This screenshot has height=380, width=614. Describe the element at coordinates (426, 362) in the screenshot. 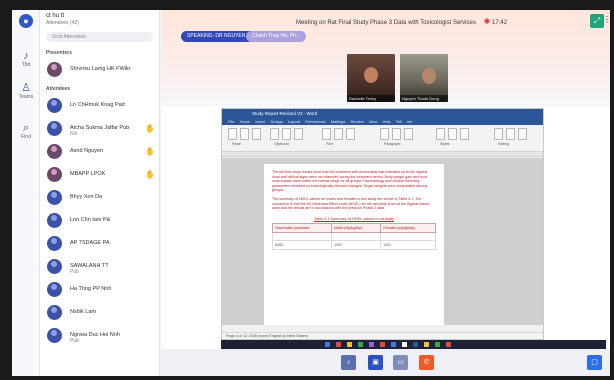

I see `end-call-button: ✆` at that location.